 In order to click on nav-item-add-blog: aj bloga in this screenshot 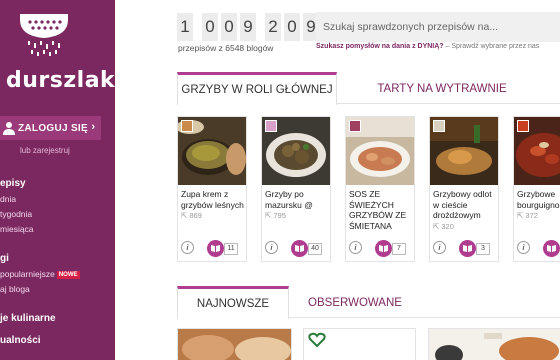, I will do `click(57, 289)`.